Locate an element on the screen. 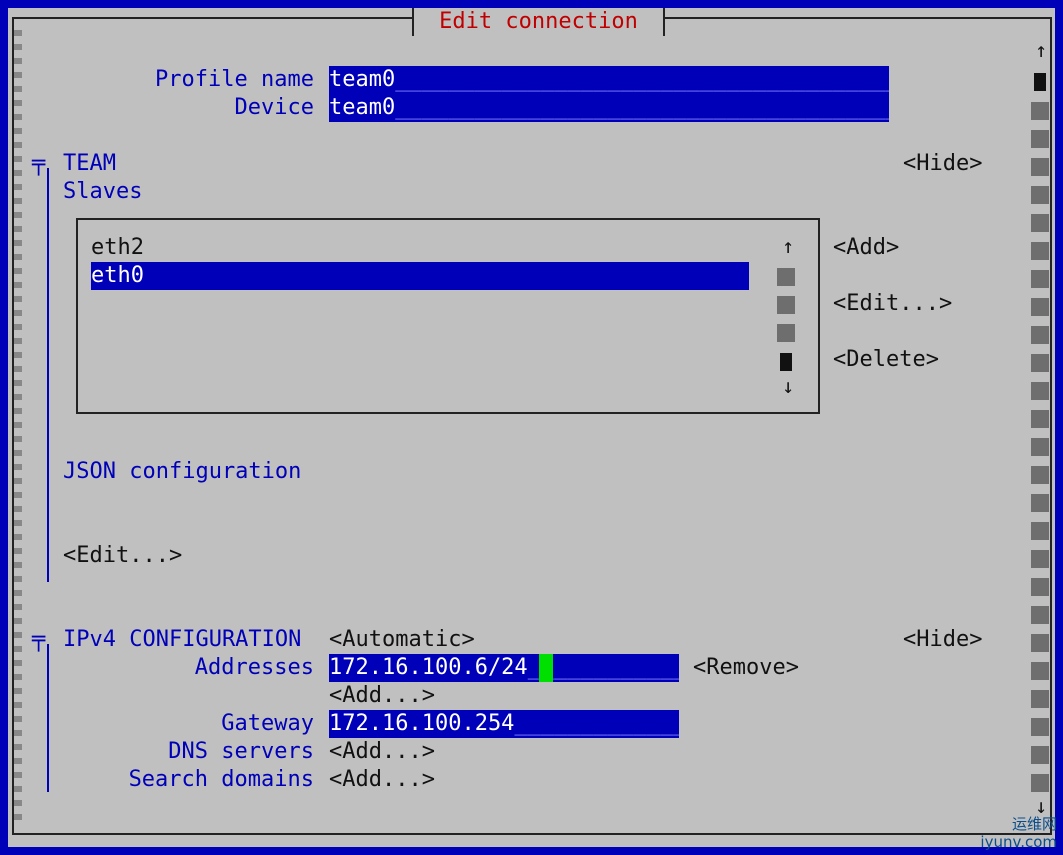  text-cursor is located at coordinates (546, 668).